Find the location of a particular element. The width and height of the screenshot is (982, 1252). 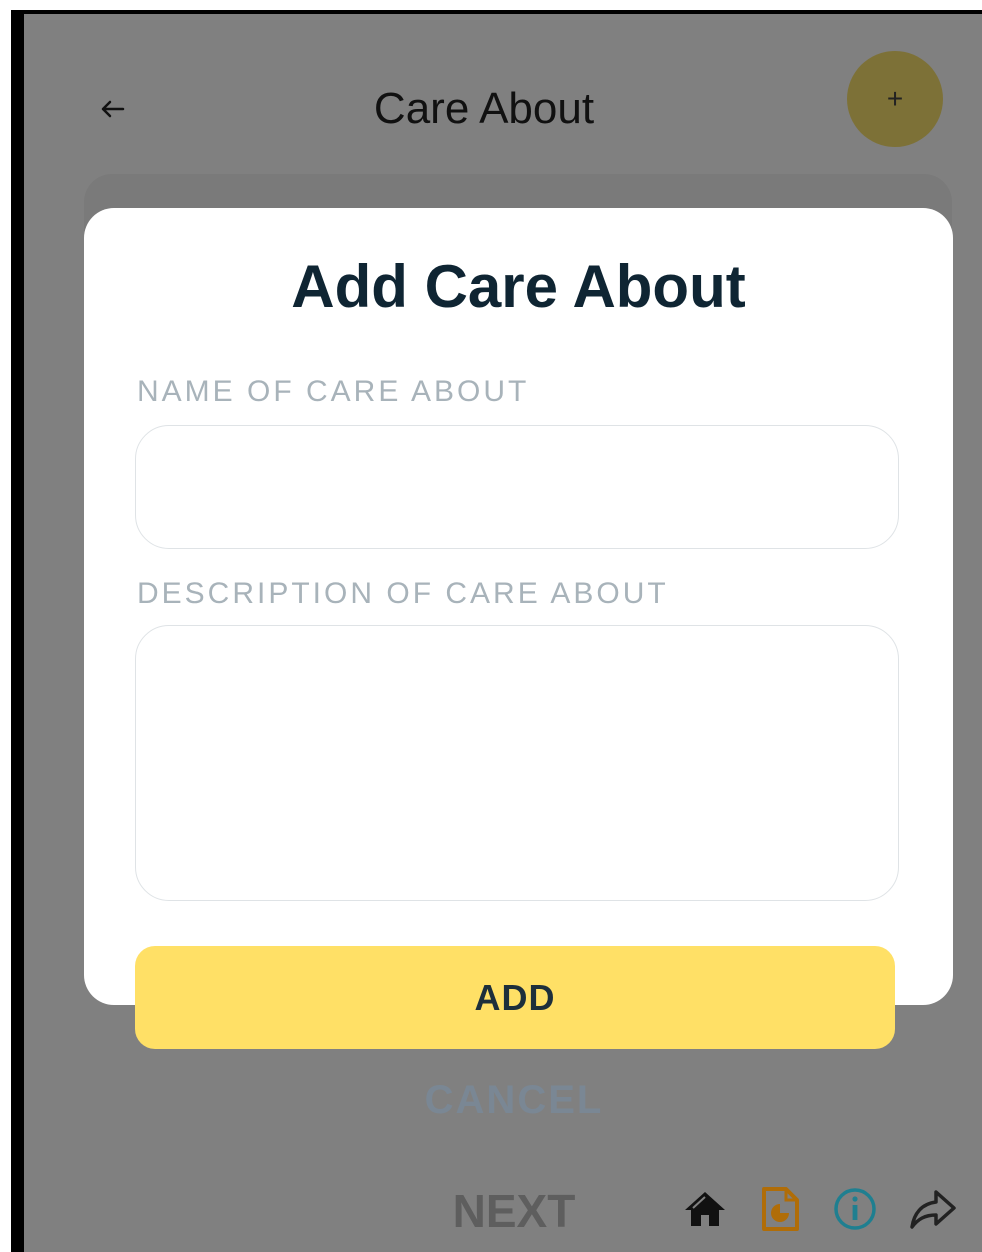

add-fab-button: + is located at coordinates (895, 99).